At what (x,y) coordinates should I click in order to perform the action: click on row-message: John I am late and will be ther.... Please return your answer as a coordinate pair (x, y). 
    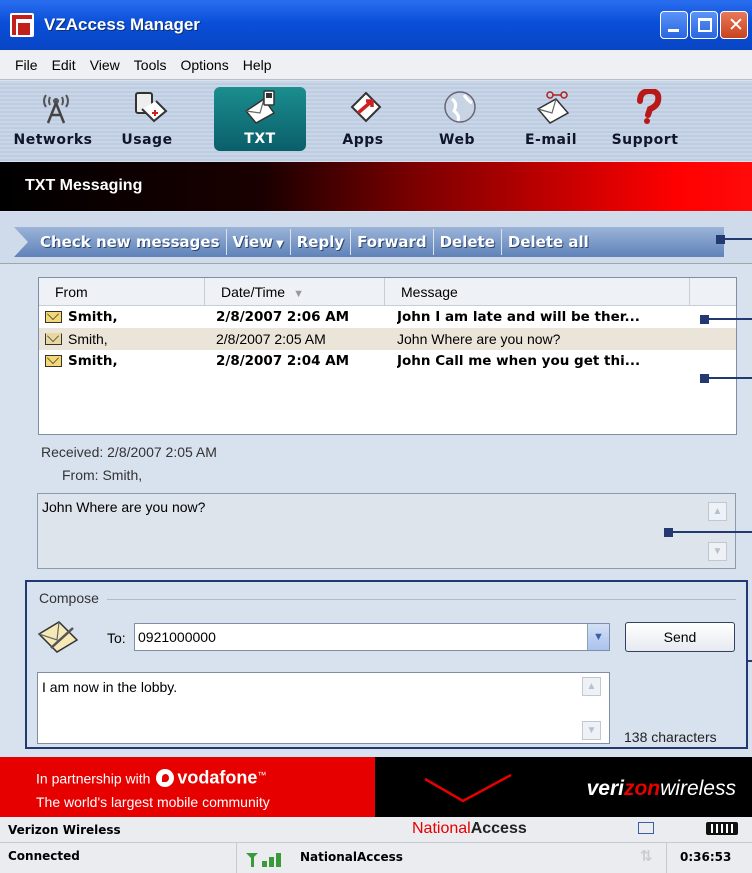
    Looking at the image, I should click on (518, 317).